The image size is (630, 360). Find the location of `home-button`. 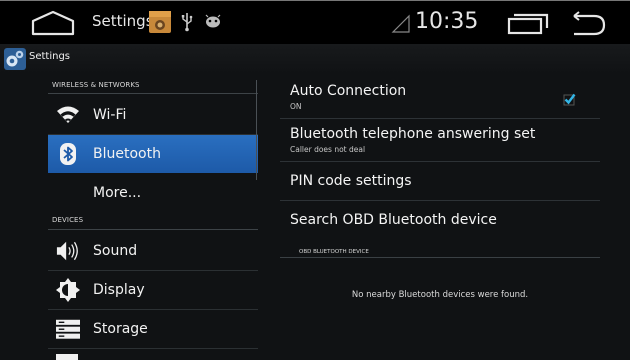

home-button is located at coordinates (53, 23).